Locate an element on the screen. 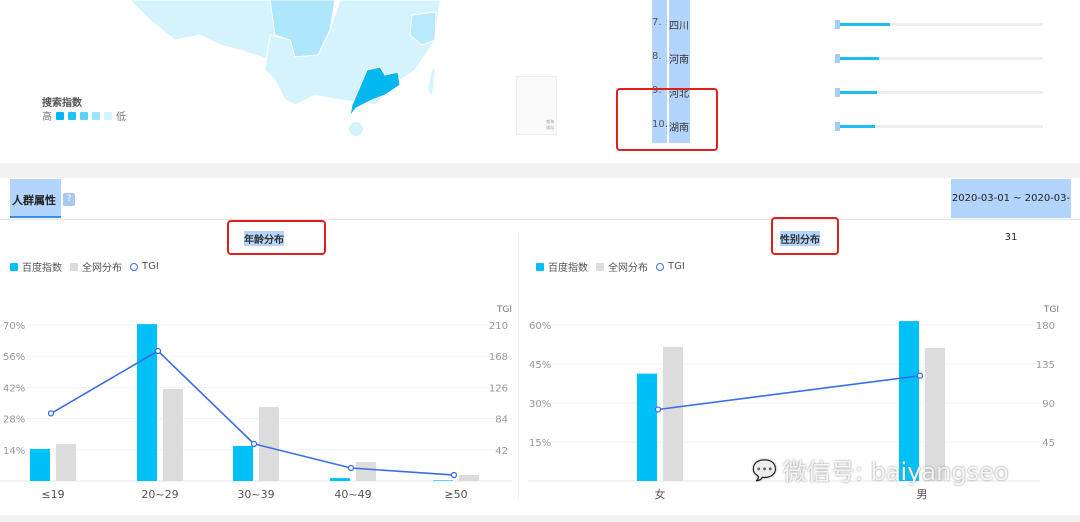 This screenshot has height=522, width=1080. section-divider is located at coordinates (540, 170).